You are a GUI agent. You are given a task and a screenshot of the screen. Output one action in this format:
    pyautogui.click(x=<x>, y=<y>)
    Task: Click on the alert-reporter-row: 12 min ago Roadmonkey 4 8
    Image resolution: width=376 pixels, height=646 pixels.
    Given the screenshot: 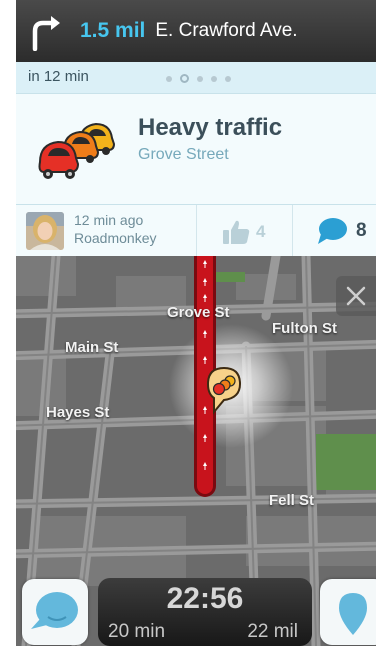 What is the action you would take?
    pyautogui.click(x=196, y=230)
    